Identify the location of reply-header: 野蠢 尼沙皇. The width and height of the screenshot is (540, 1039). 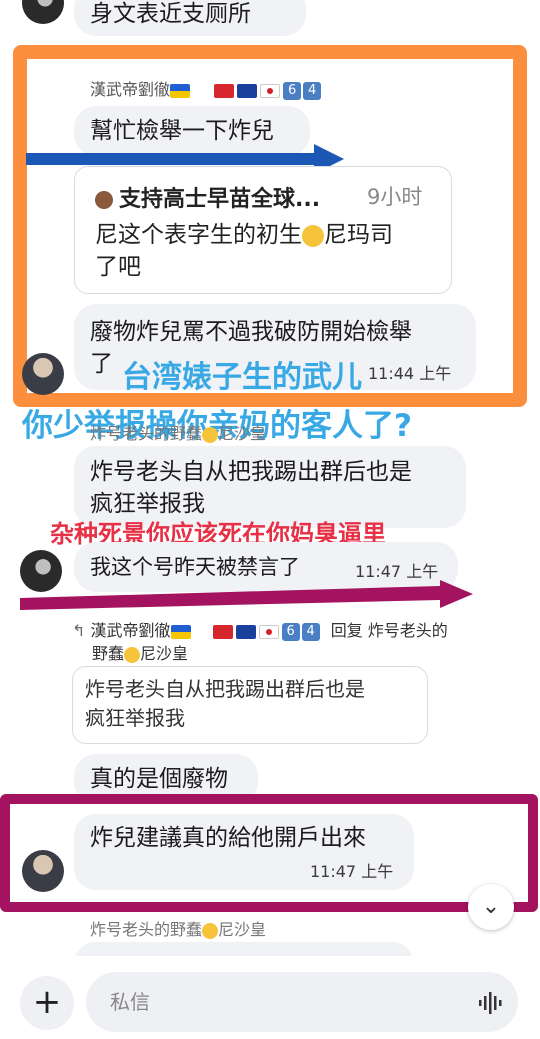
(140, 653).